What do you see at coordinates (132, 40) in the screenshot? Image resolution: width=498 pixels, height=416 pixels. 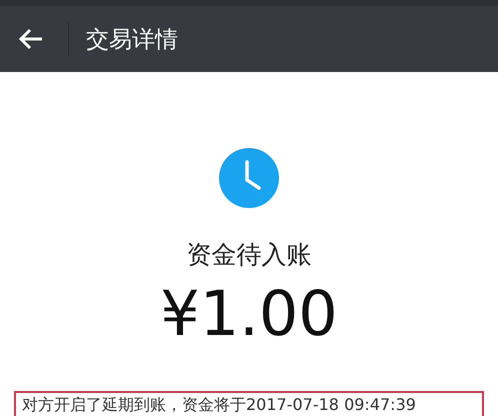 I see `page-title: 交易详情` at bounding box center [132, 40].